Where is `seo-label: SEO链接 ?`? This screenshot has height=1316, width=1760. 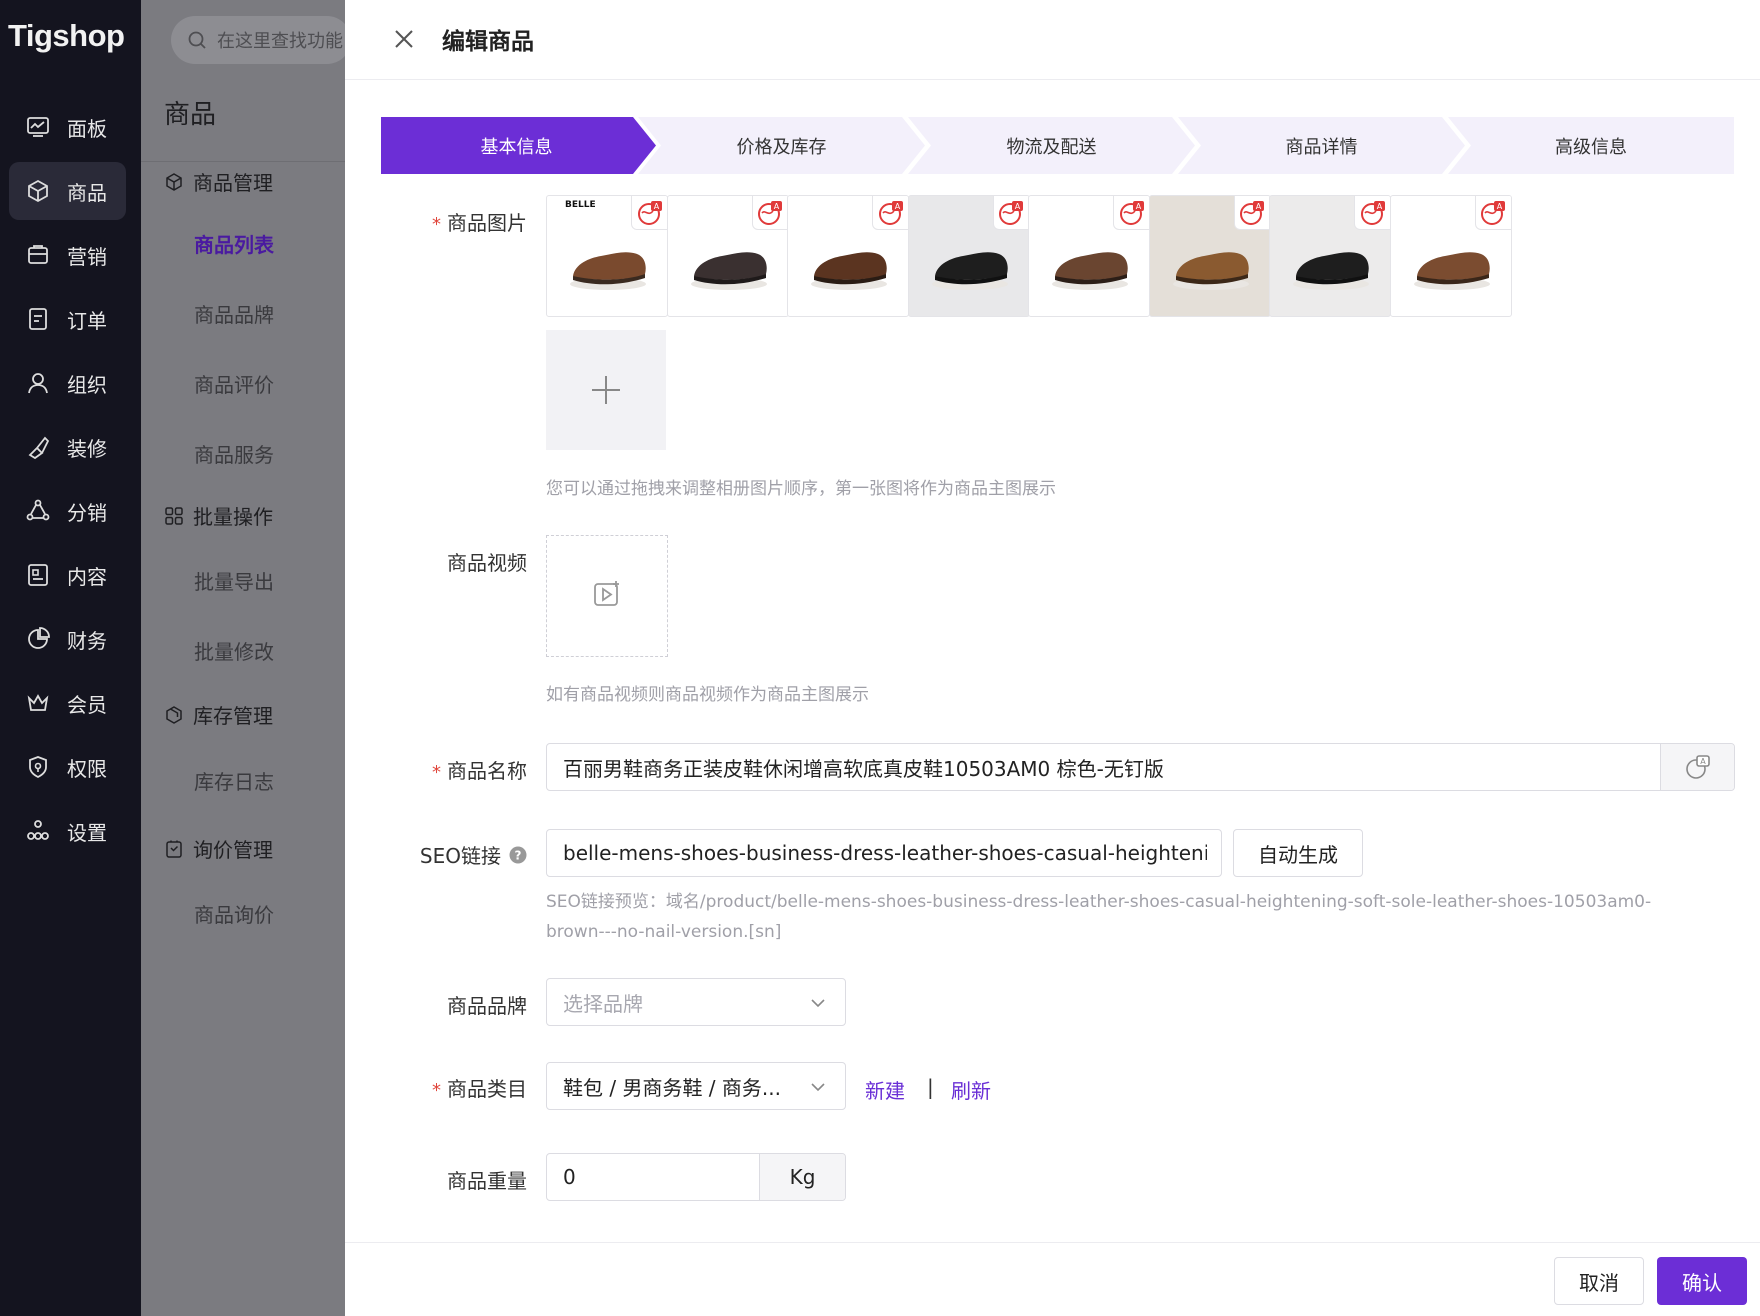
seo-label: SEO链接 ? is located at coordinates (436, 854).